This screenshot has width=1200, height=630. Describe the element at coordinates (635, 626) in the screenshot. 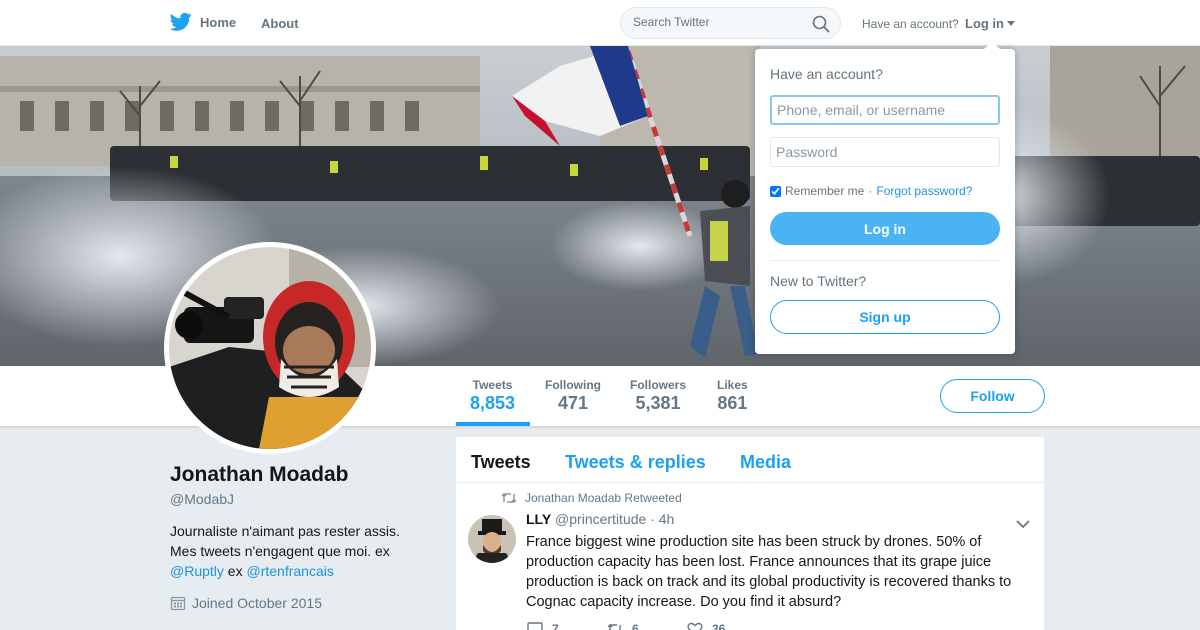

I see `retweet-count: 6` at that location.